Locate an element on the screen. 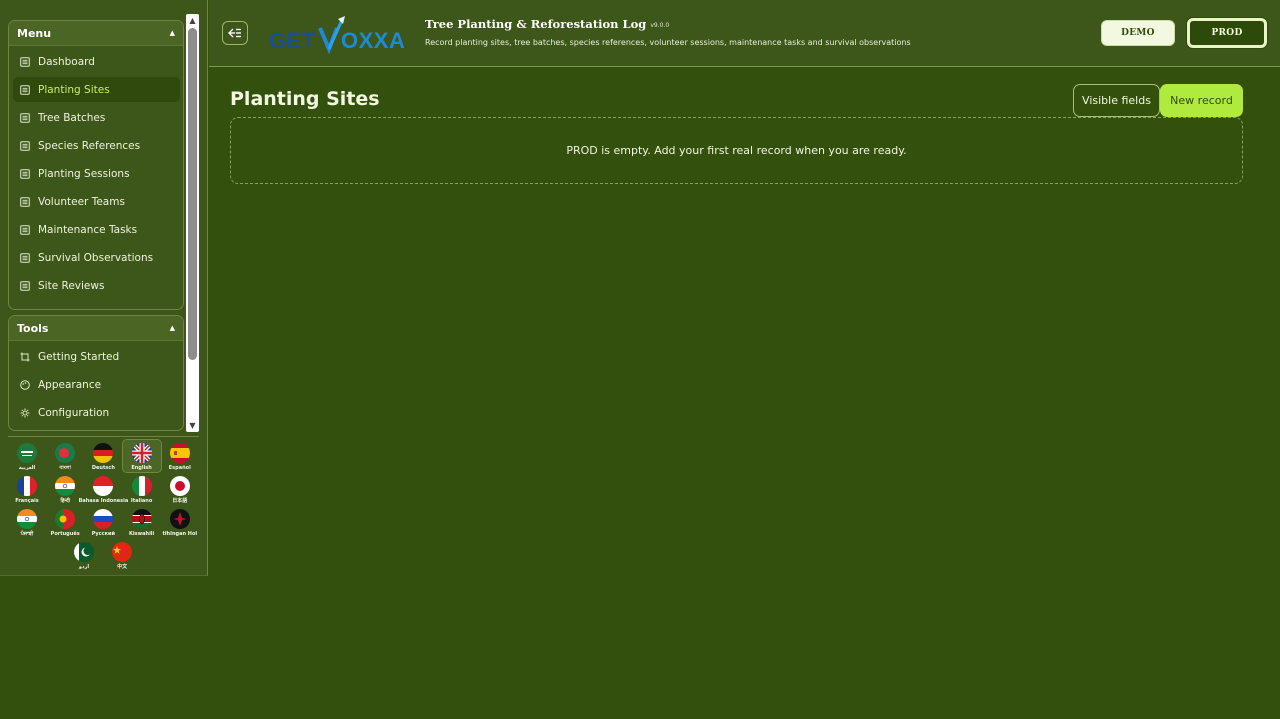 This screenshot has height=719, width=1280. language-label: 中文 is located at coordinates (122, 567).